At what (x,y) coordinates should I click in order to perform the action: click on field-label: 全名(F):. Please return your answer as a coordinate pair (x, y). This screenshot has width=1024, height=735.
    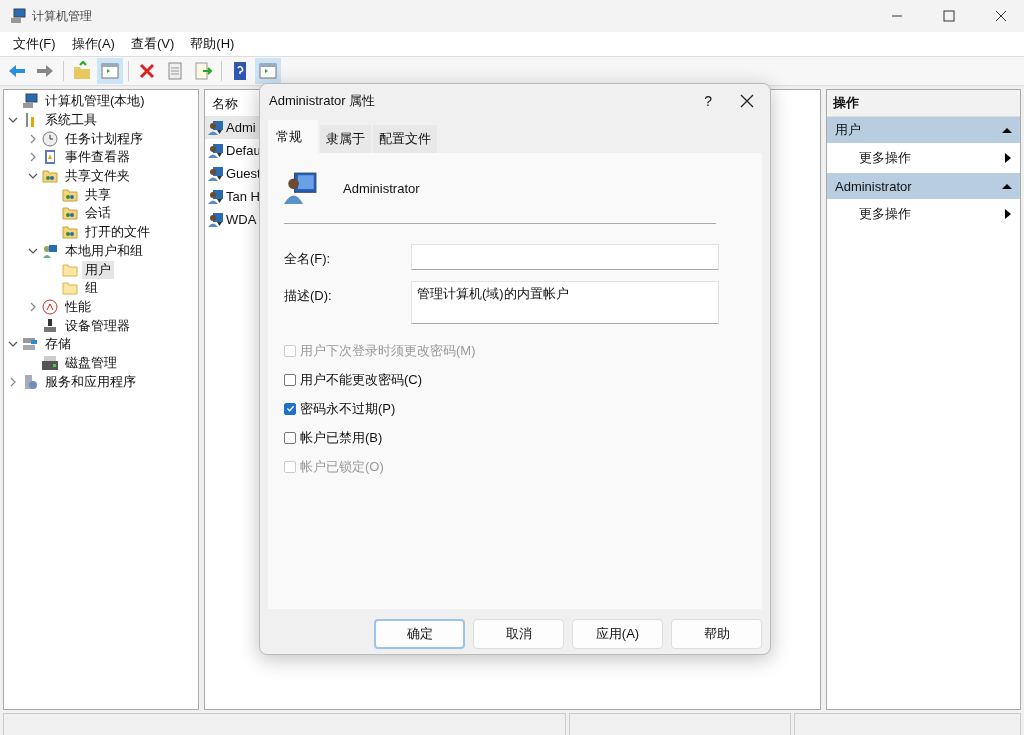
    Looking at the image, I should click on (308, 259).